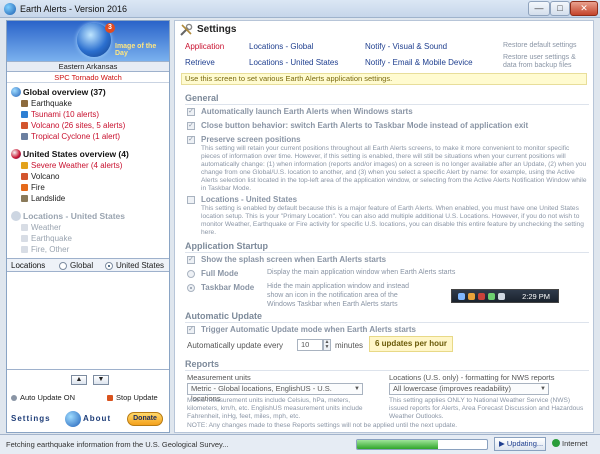  What do you see at coordinates (89, 398) in the screenshot?
I see `auto-update-row: Auto Update ON Stop Update` at bounding box center [89, 398].